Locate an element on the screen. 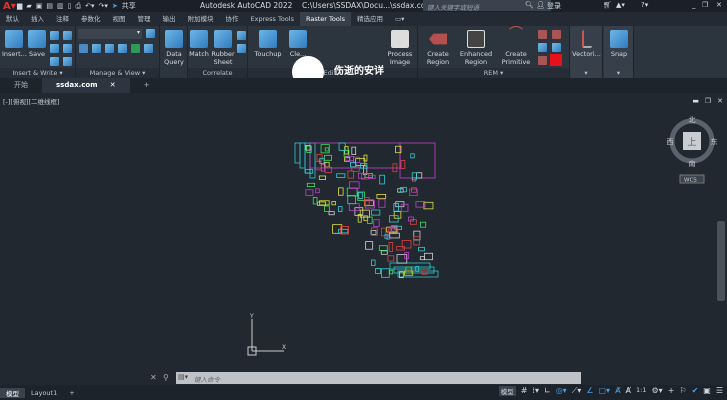 The width and height of the screenshot is (727, 400). quick-properties-icon: ✔ is located at coordinates (695, 391).